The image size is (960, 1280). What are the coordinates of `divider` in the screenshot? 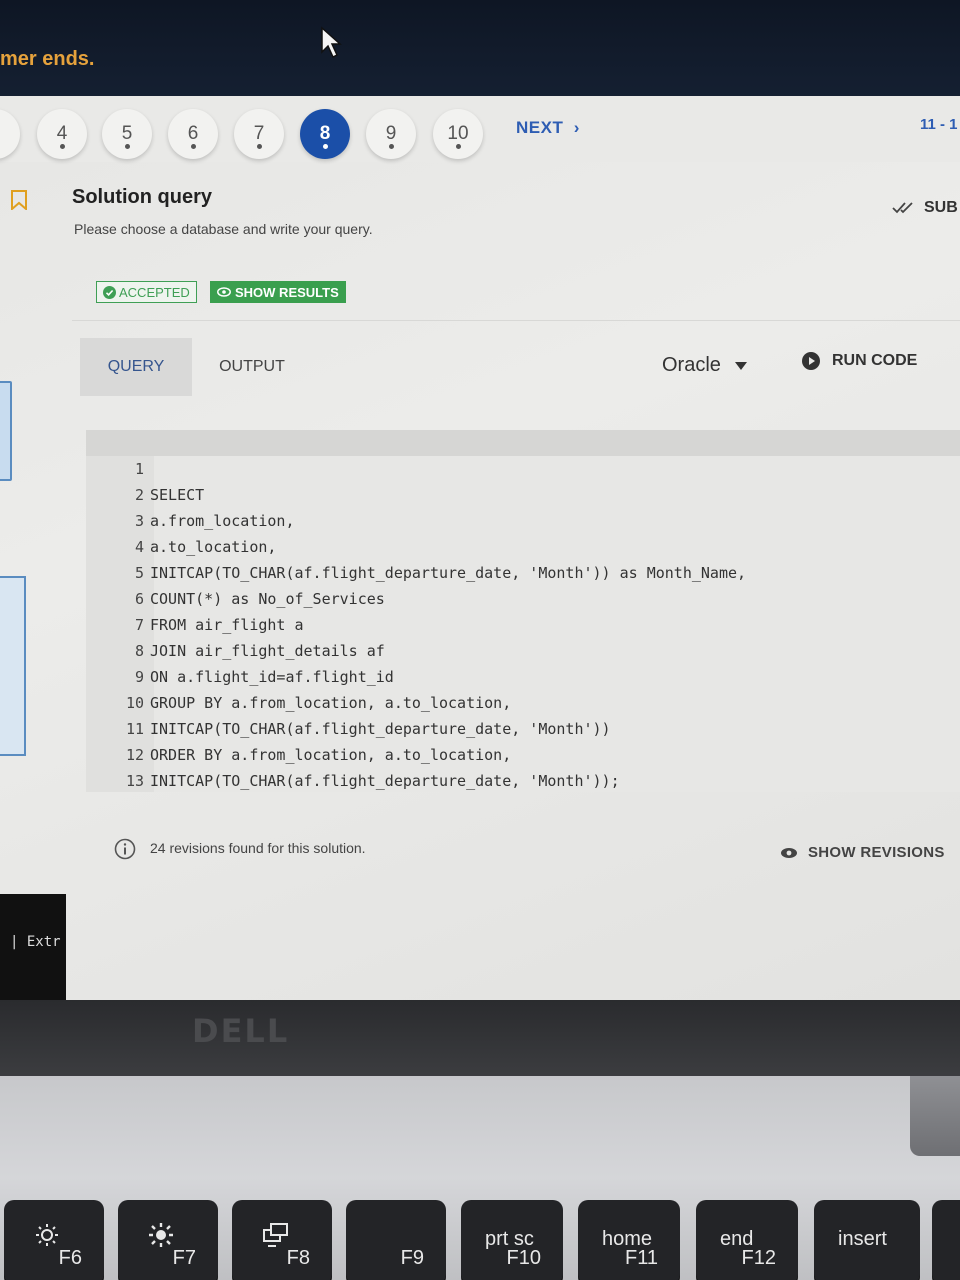 It's located at (516, 320).